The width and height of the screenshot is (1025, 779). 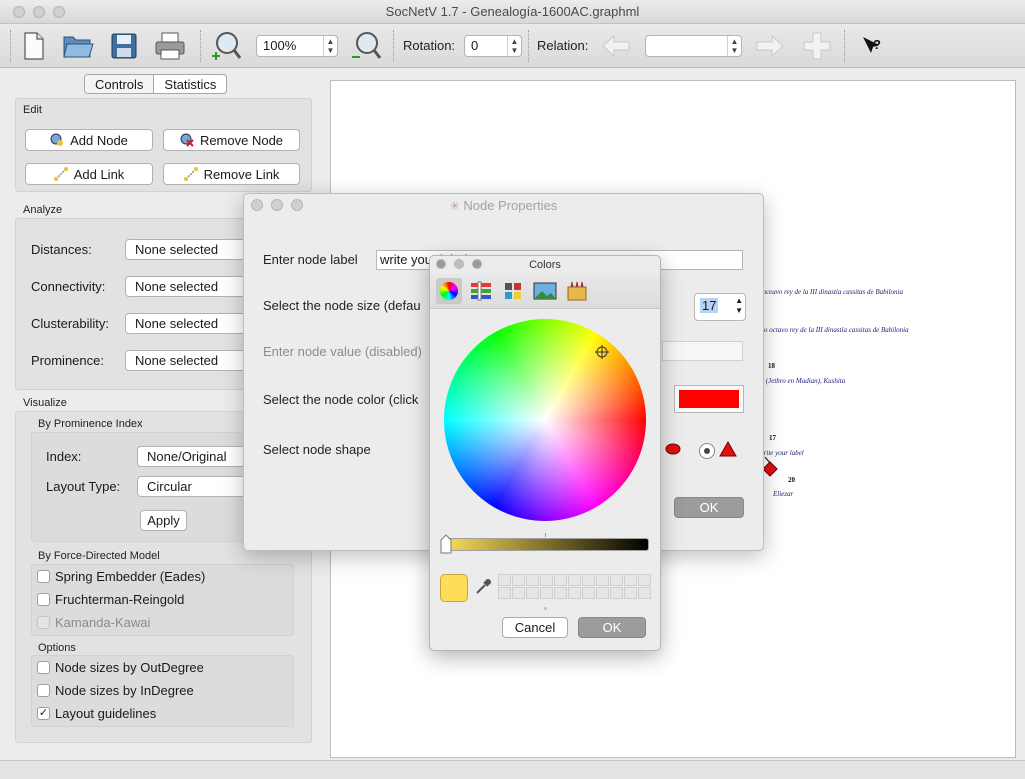 What do you see at coordinates (771, 366) in the screenshot?
I see `node-number: 18` at bounding box center [771, 366].